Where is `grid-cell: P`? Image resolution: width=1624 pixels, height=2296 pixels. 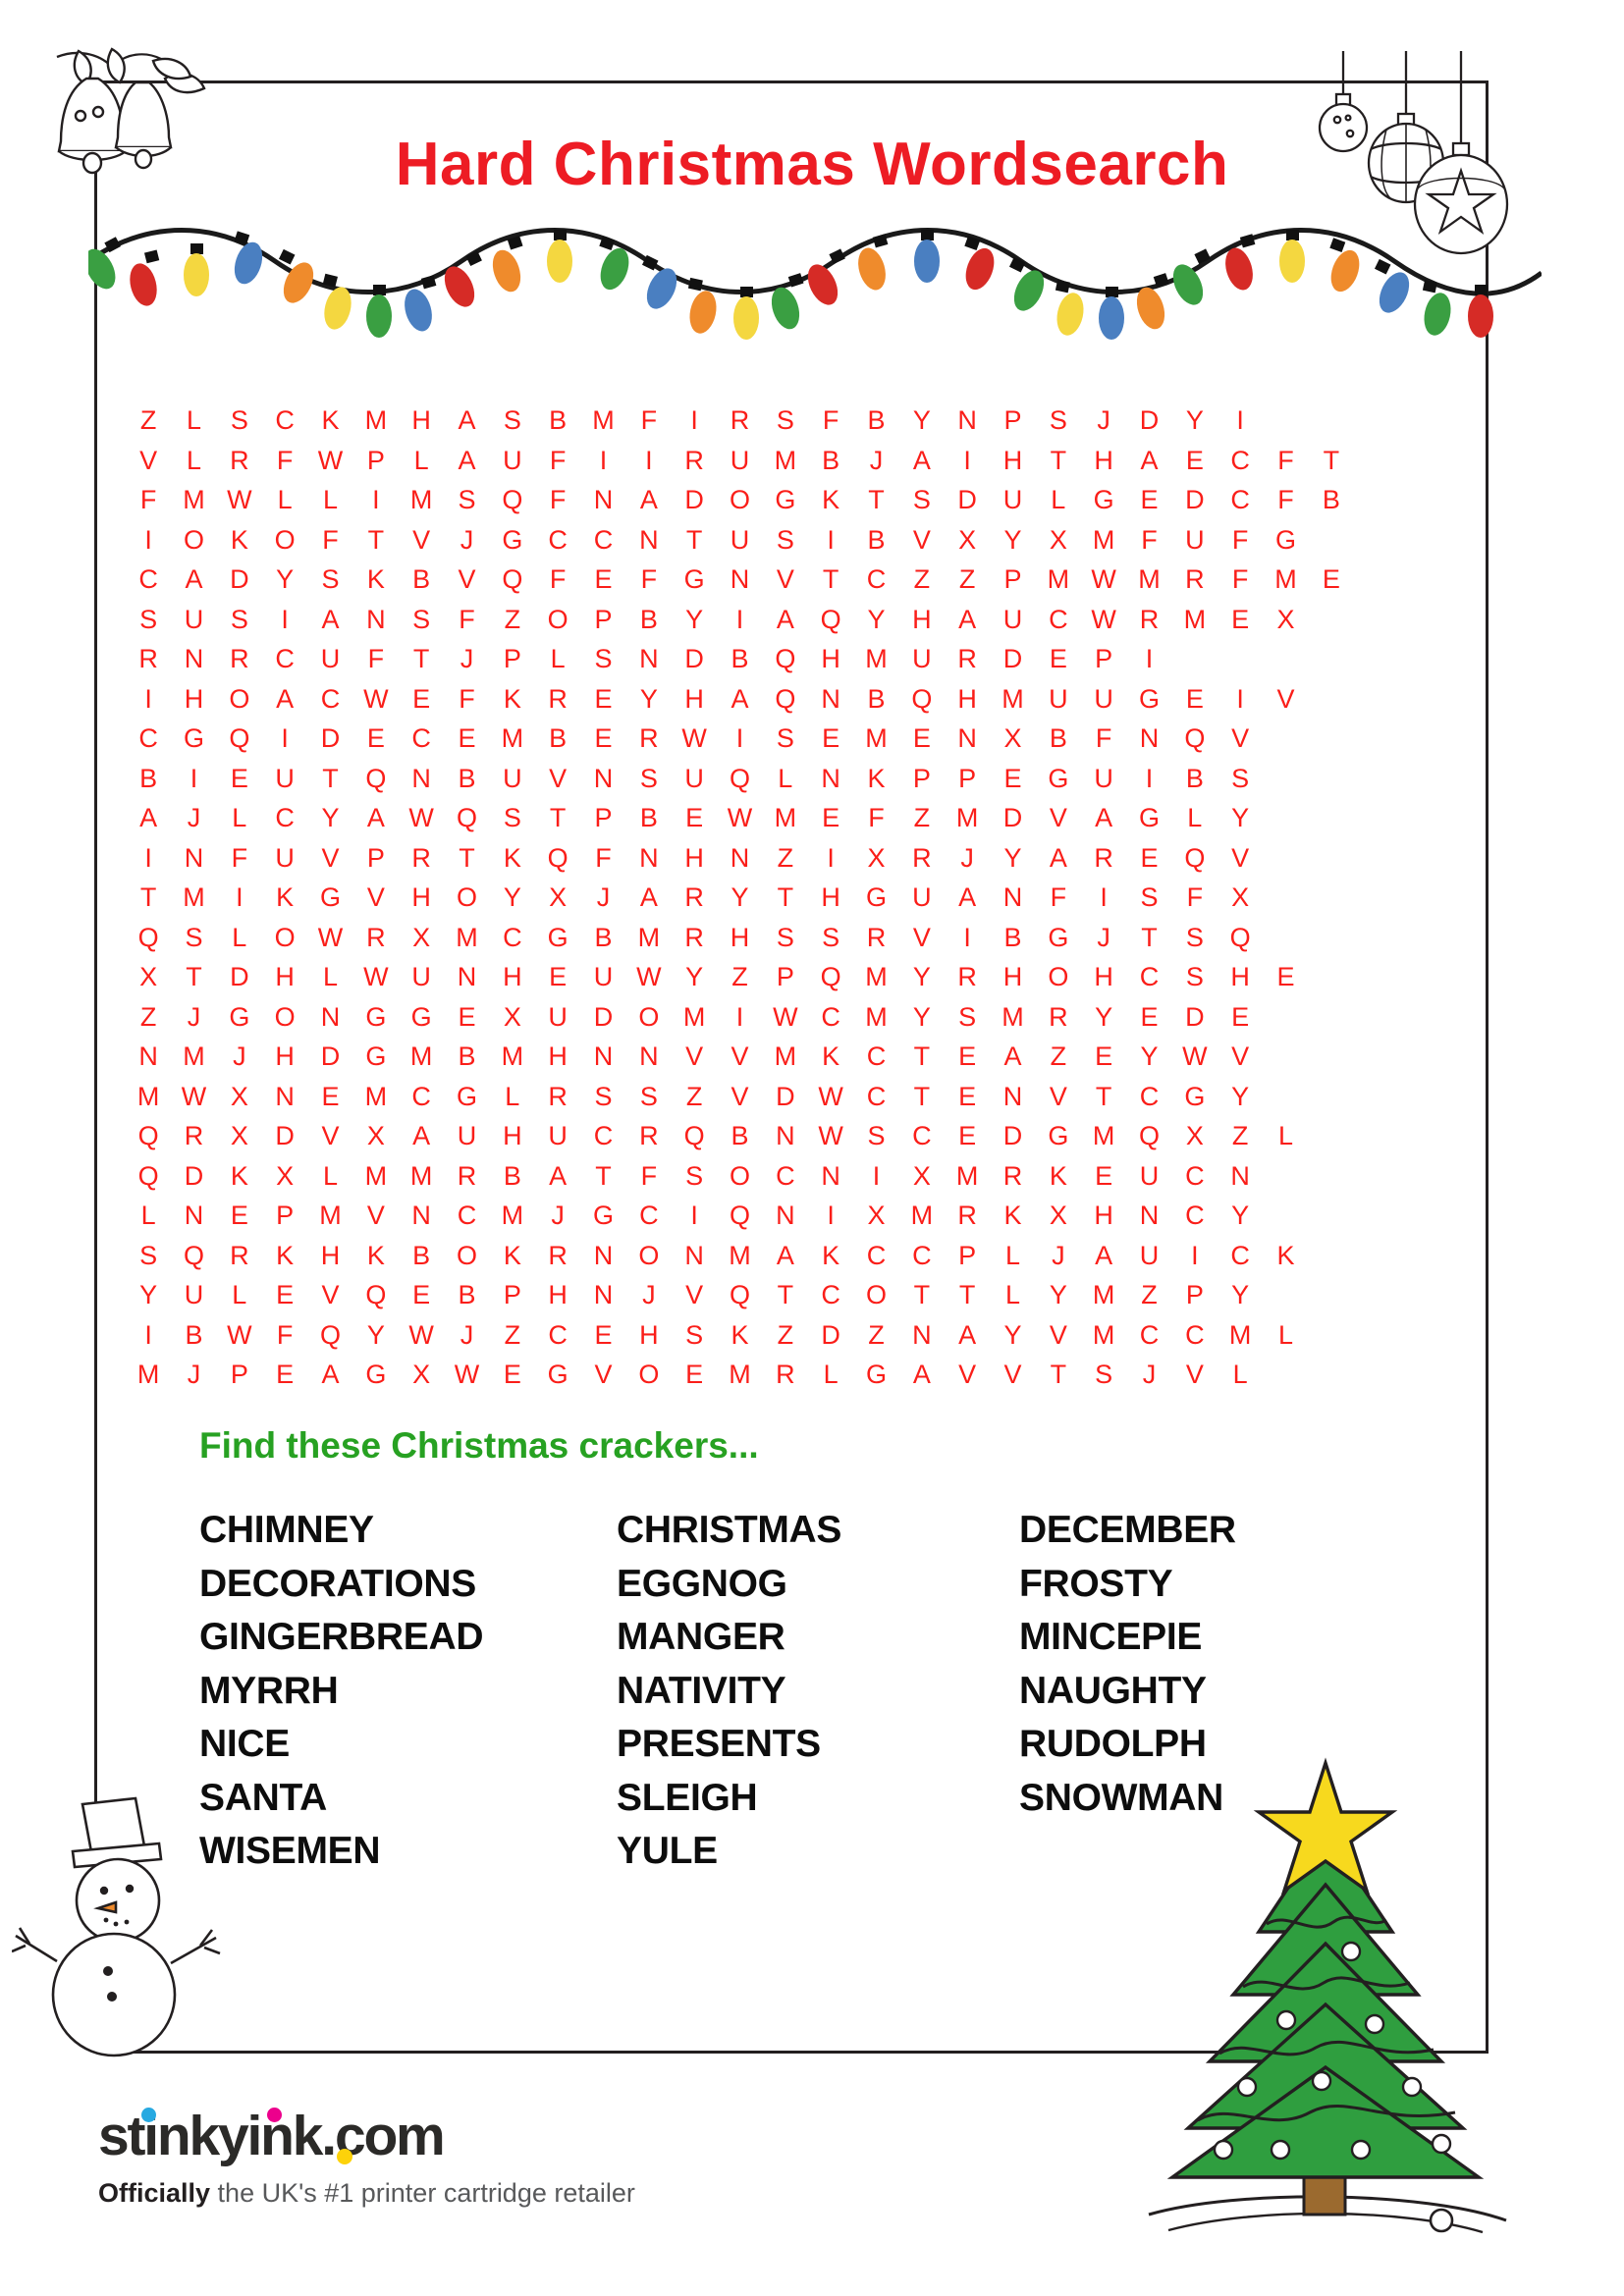 grid-cell: P is located at coordinates (285, 1215).